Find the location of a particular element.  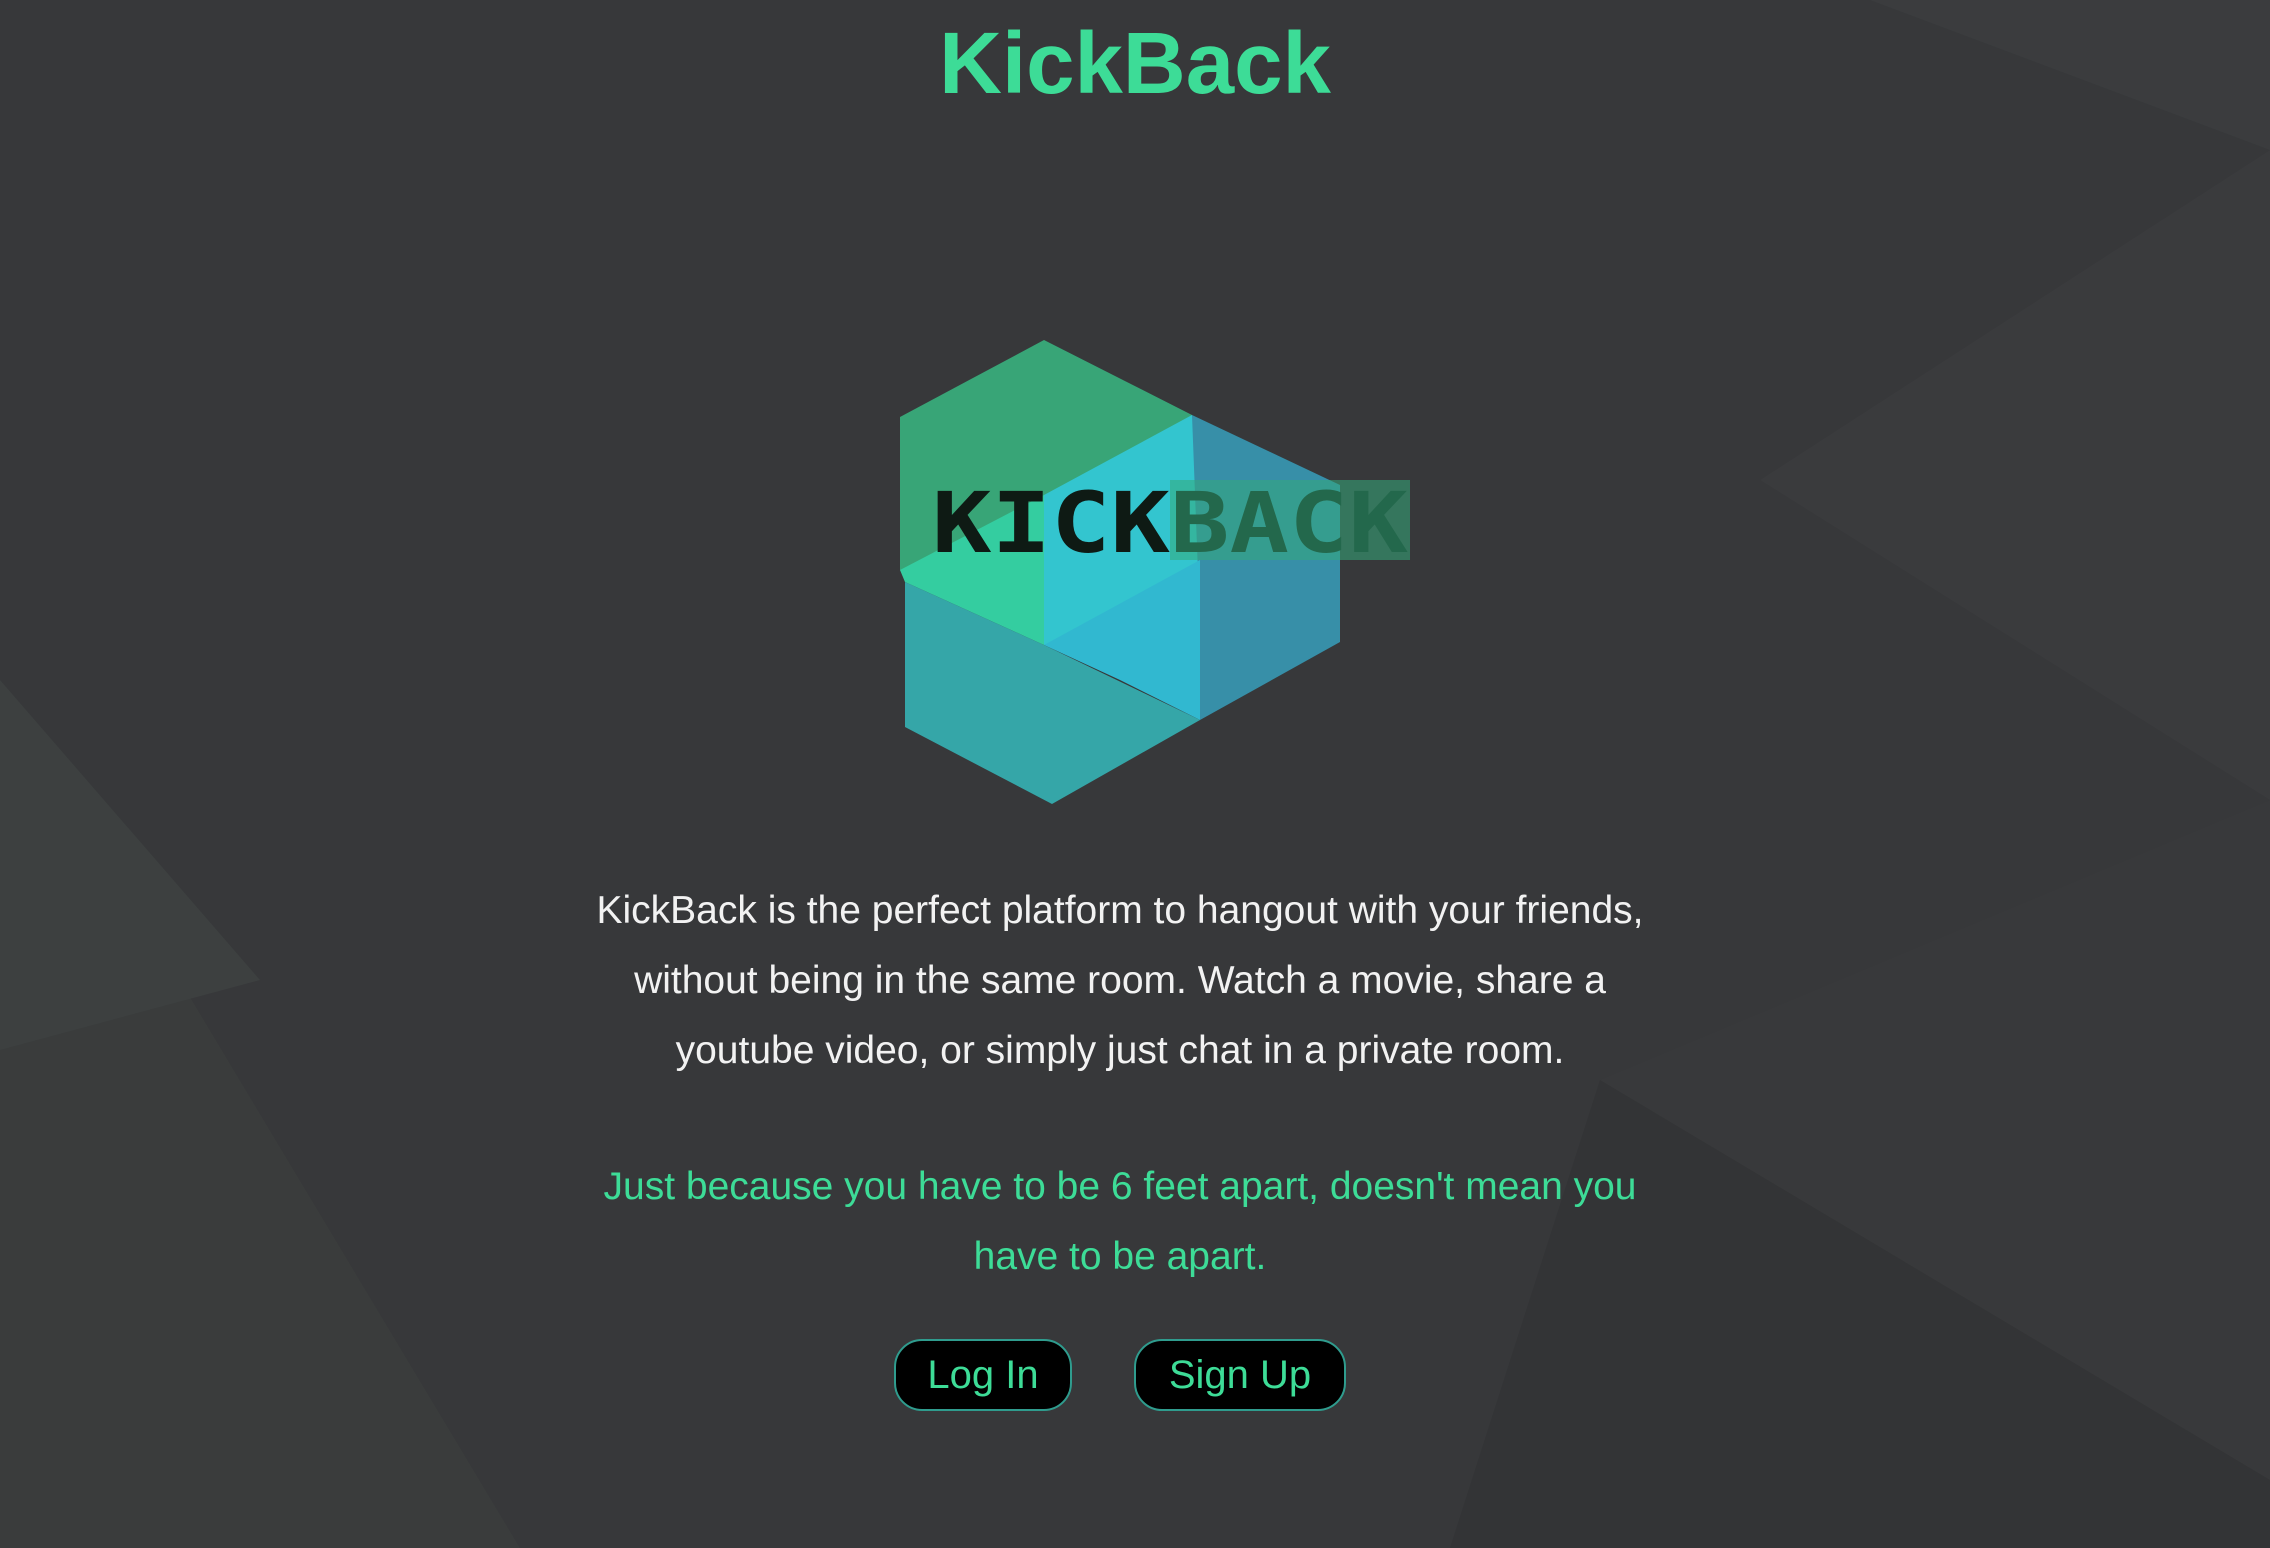

login-button: Log In is located at coordinates (983, 1375).